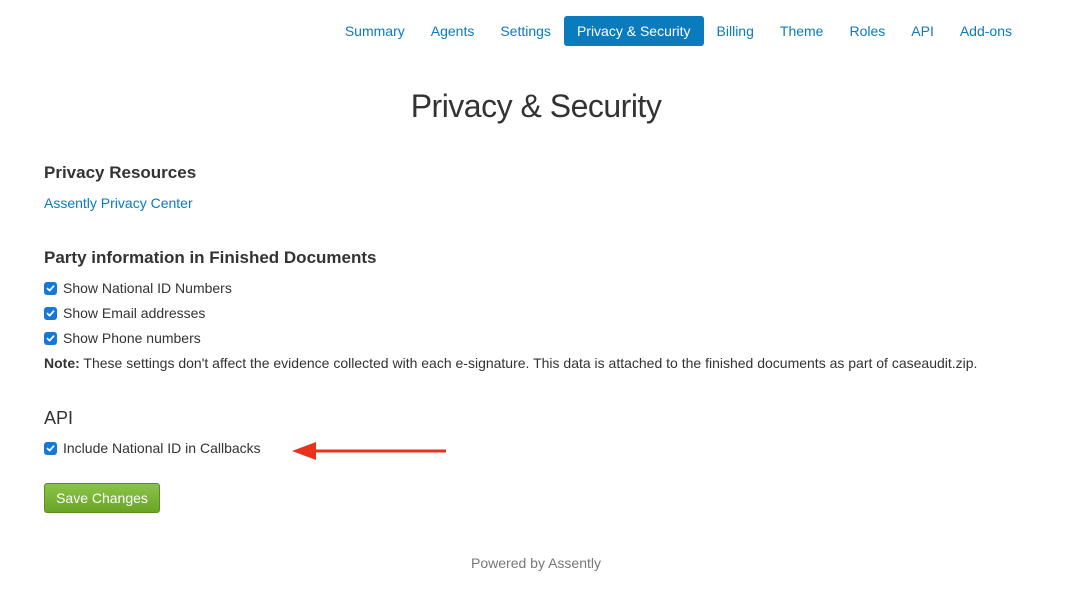 Image resolution: width=1072 pixels, height=611 pixels. What do you see at coordinates (62, 363) in the screenshot?
I see `note-label: Note:` at bounding box center [62, 363].